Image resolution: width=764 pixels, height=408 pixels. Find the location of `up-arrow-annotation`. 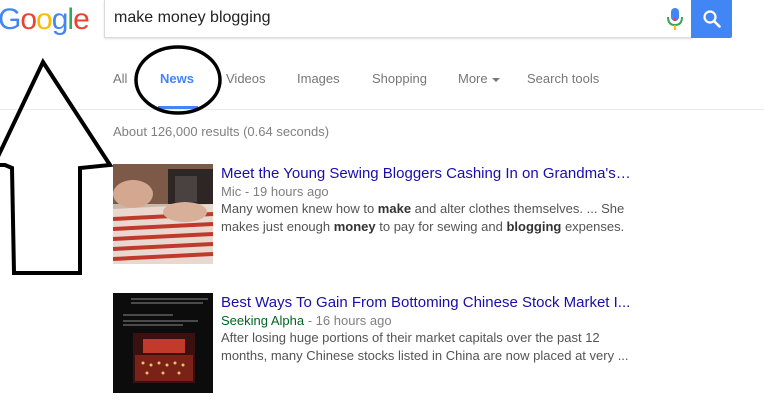

up-arrow-annotation is located at coordinates (57, 166).